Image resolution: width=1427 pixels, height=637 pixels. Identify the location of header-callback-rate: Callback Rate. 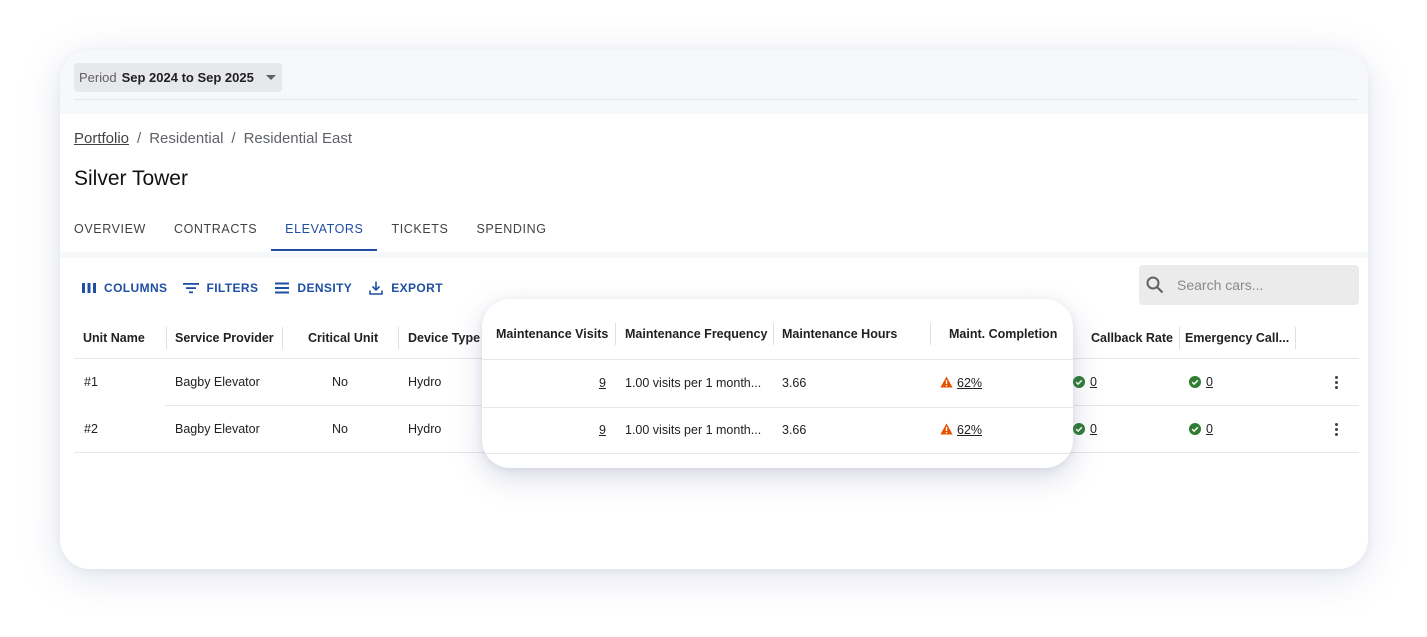
(1132, 338).